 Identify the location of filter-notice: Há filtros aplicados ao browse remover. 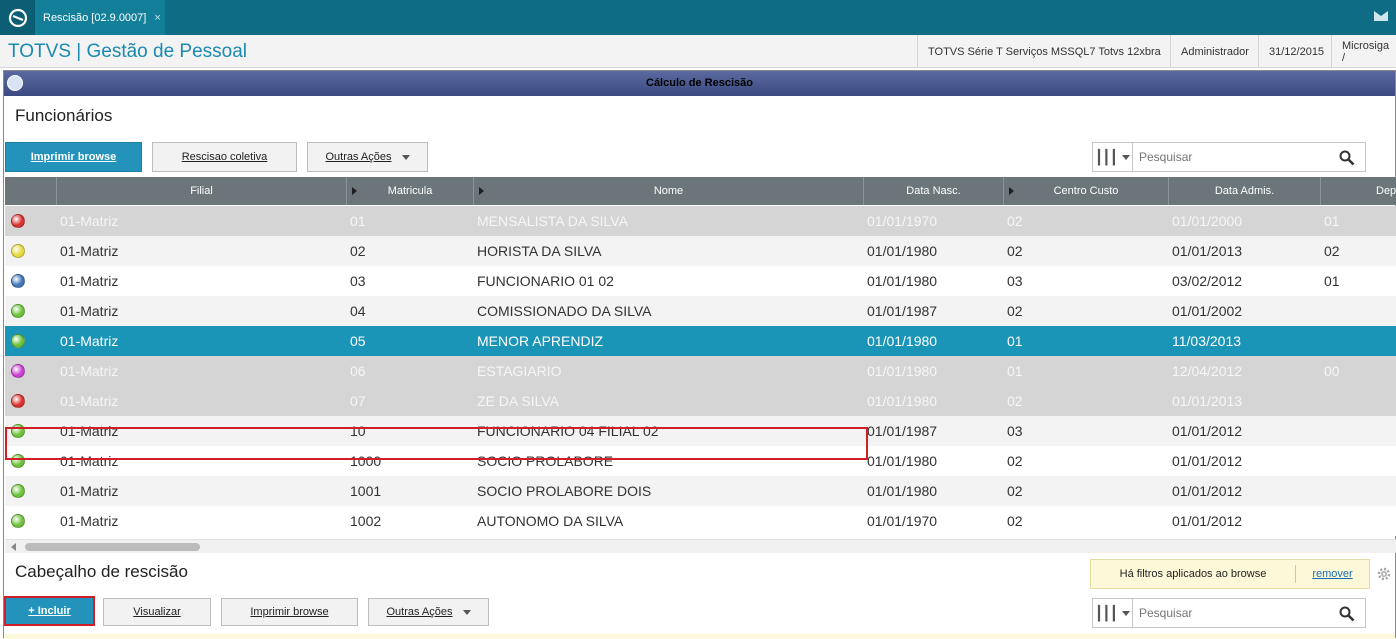
(1230, 574).